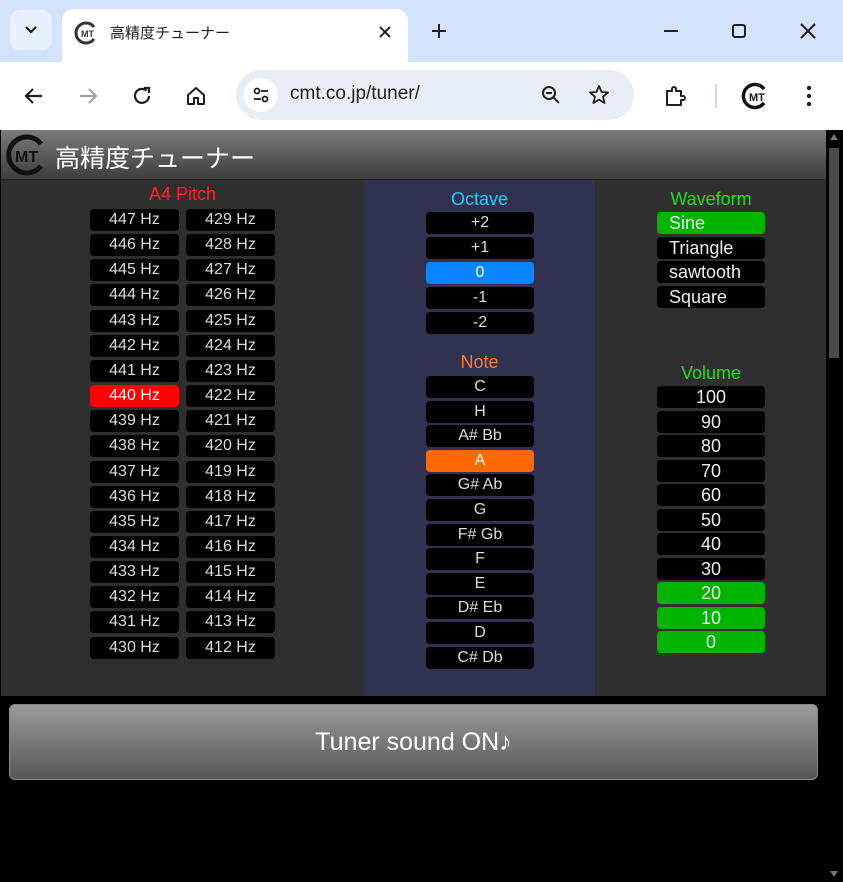 This screenshot has width=843, height=882. What do you see at coordinates (480, 298) in the screenshot?
I see `octave-option-button: -1` at bounding box center [480, 298].